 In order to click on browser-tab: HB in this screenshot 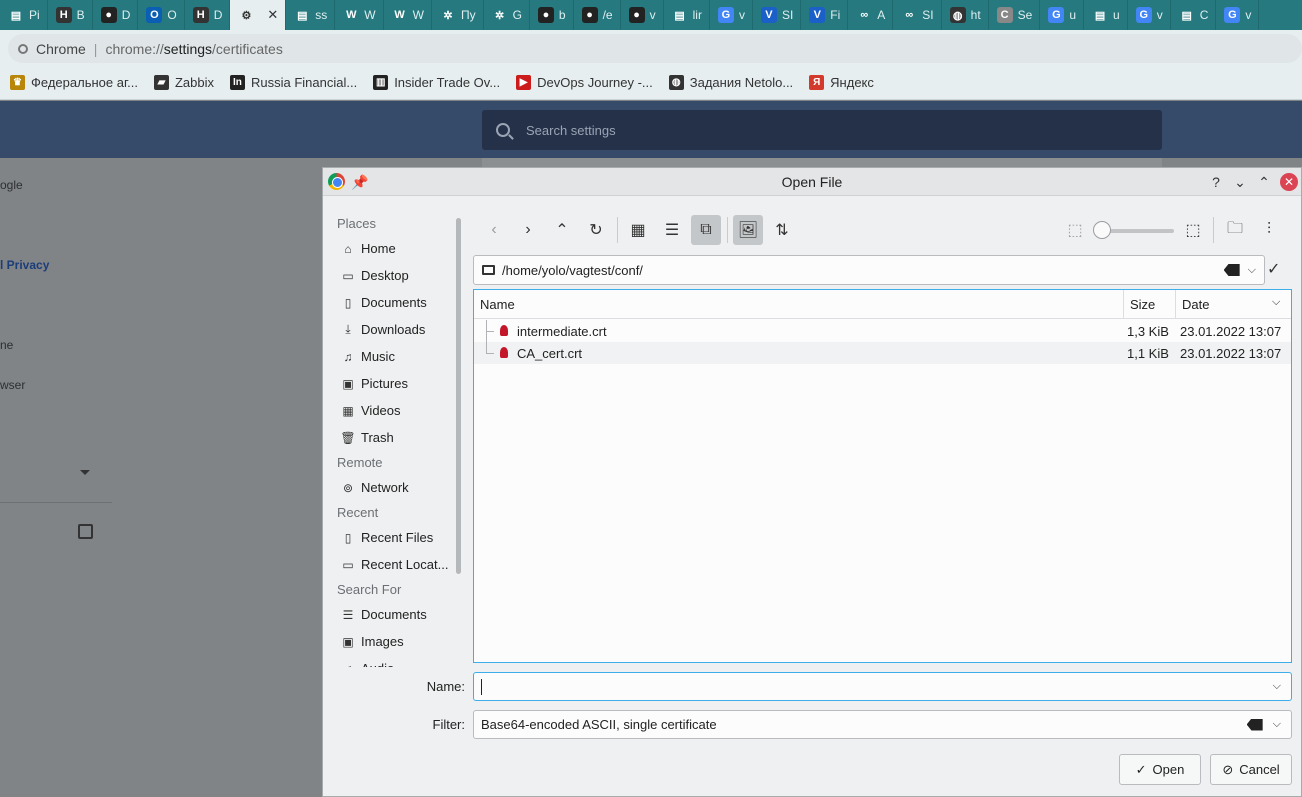, I will do `click(70, 15)`.